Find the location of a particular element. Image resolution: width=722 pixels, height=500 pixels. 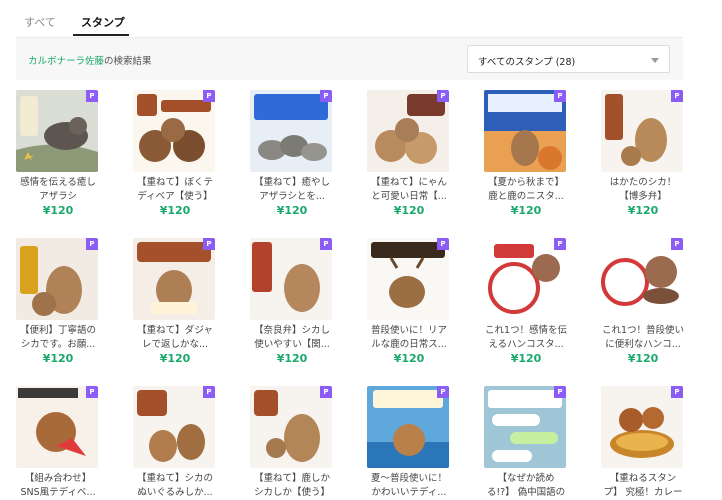

stamp-title: 【重ねて】鹿しか シカしか【使う】 is located at coordinates (292, 486).